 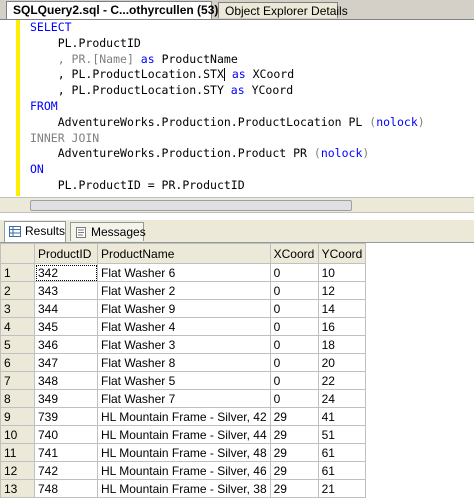 What do you see at coordinates (66, 380) in the screenshot?
I see `table-cell: 348` at bounding box center [66, 380].